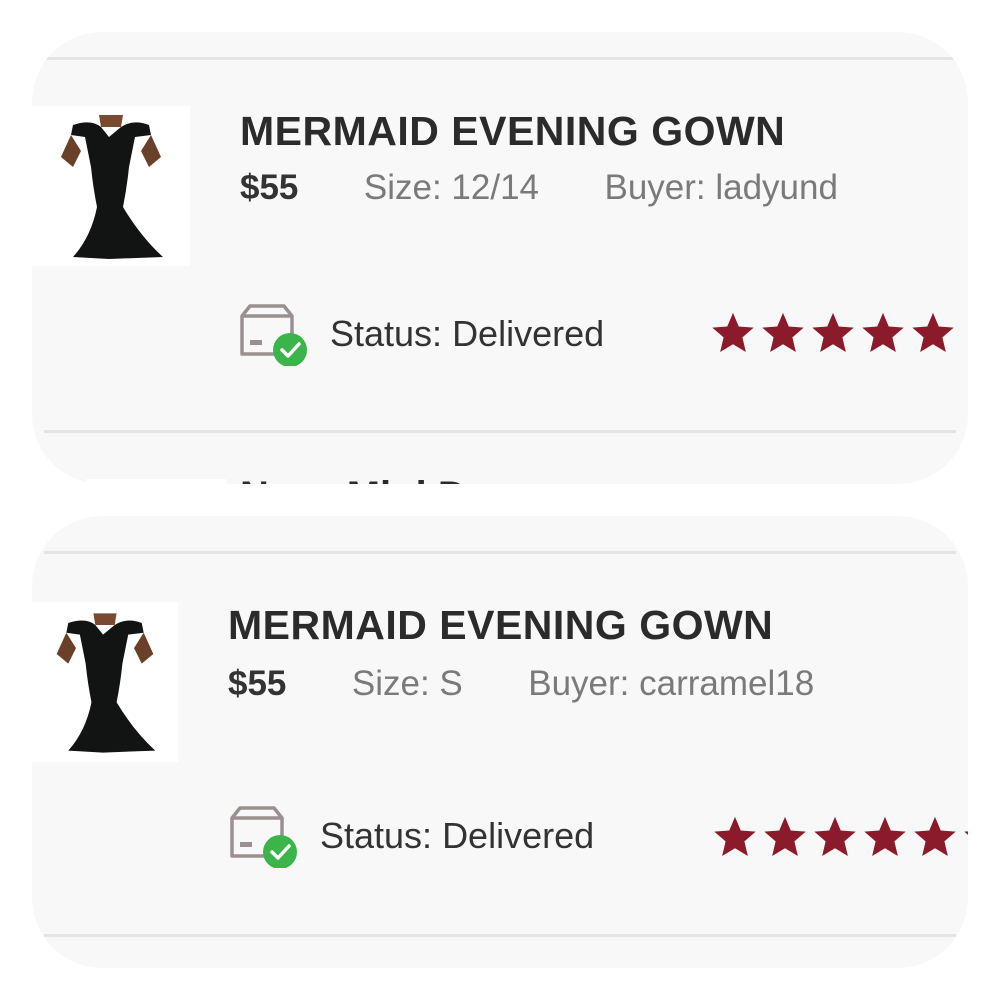 The image size is (1000, 1000). Describe the element at coordinates (156, 481) in the screenshot. I see `next-item-thumbnail-peek` at that location.